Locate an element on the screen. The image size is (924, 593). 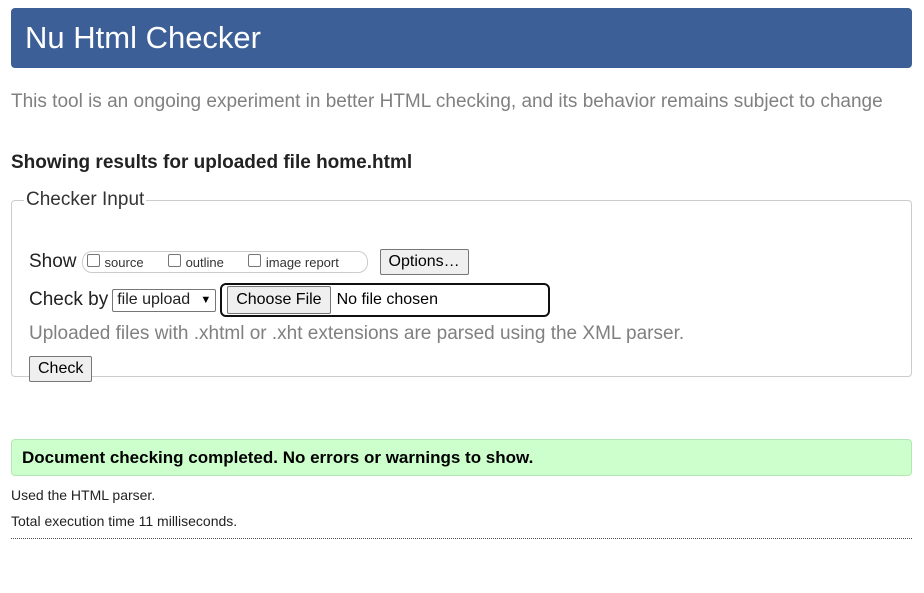
app-header: Nu Html Checker is located at coordinates (461, 38).